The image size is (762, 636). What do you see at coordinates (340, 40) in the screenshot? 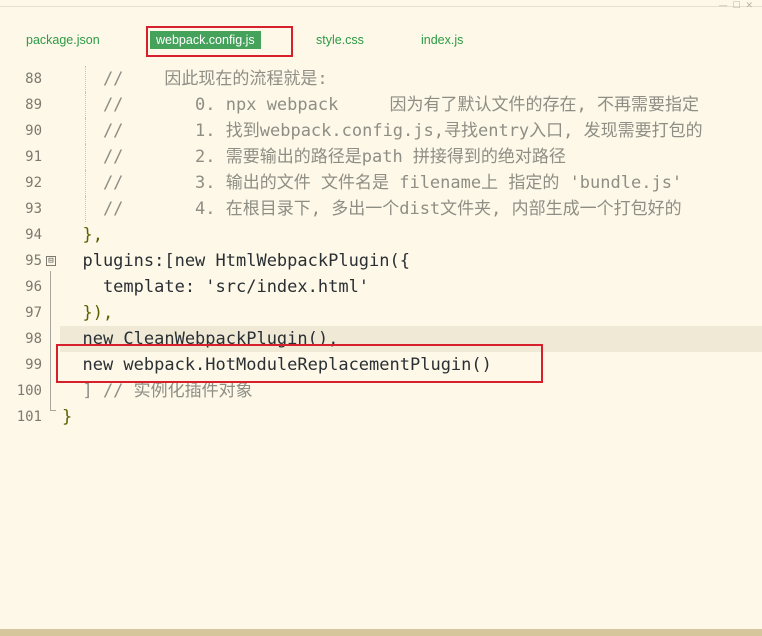
I see `tab-style-css: style.css` at bounding box center [340, 40].